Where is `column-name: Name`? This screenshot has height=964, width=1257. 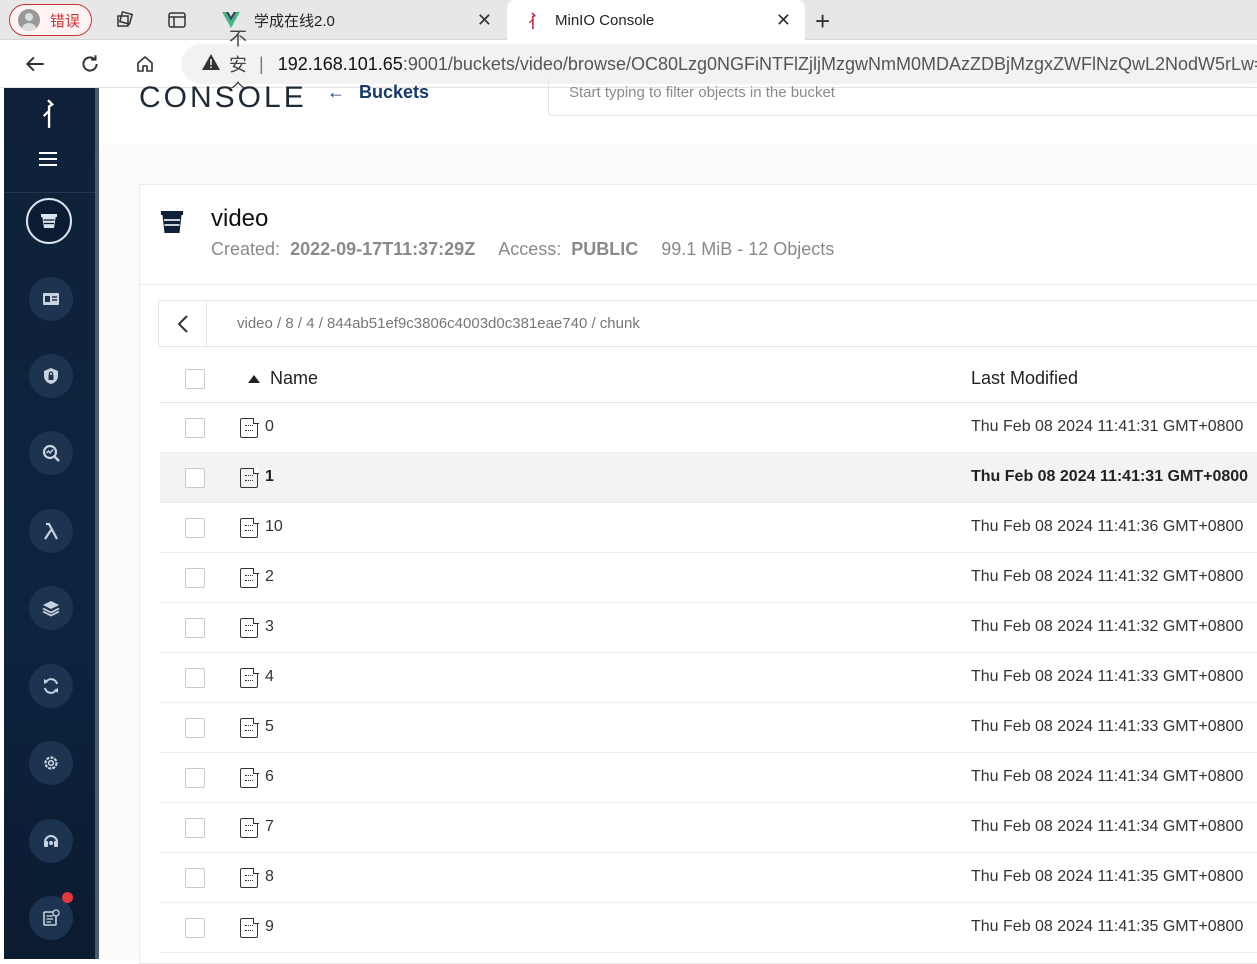 column-name: Name is located at coordinates (294, 378).